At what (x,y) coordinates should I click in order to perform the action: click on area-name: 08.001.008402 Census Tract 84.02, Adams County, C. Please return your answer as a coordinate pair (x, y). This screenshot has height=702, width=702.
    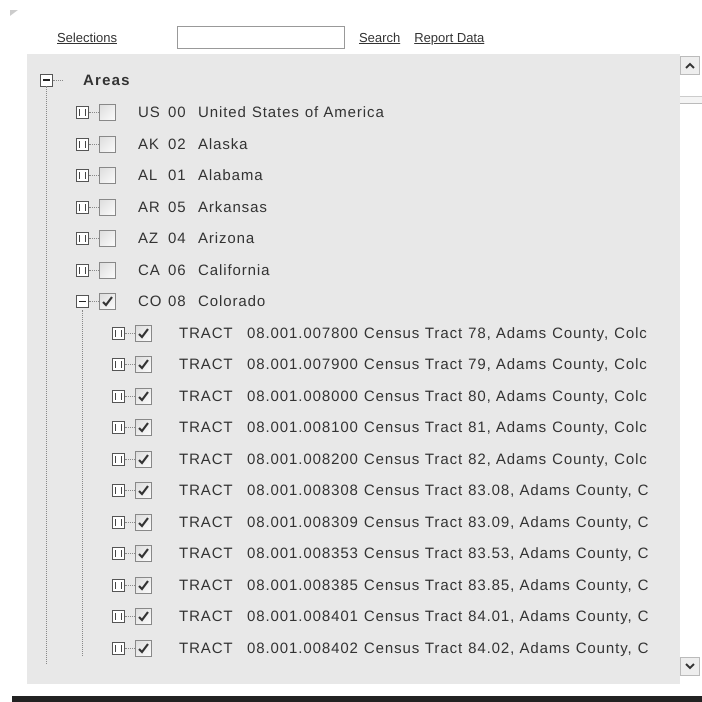
    Looking at the image, I should click on (448, 648).